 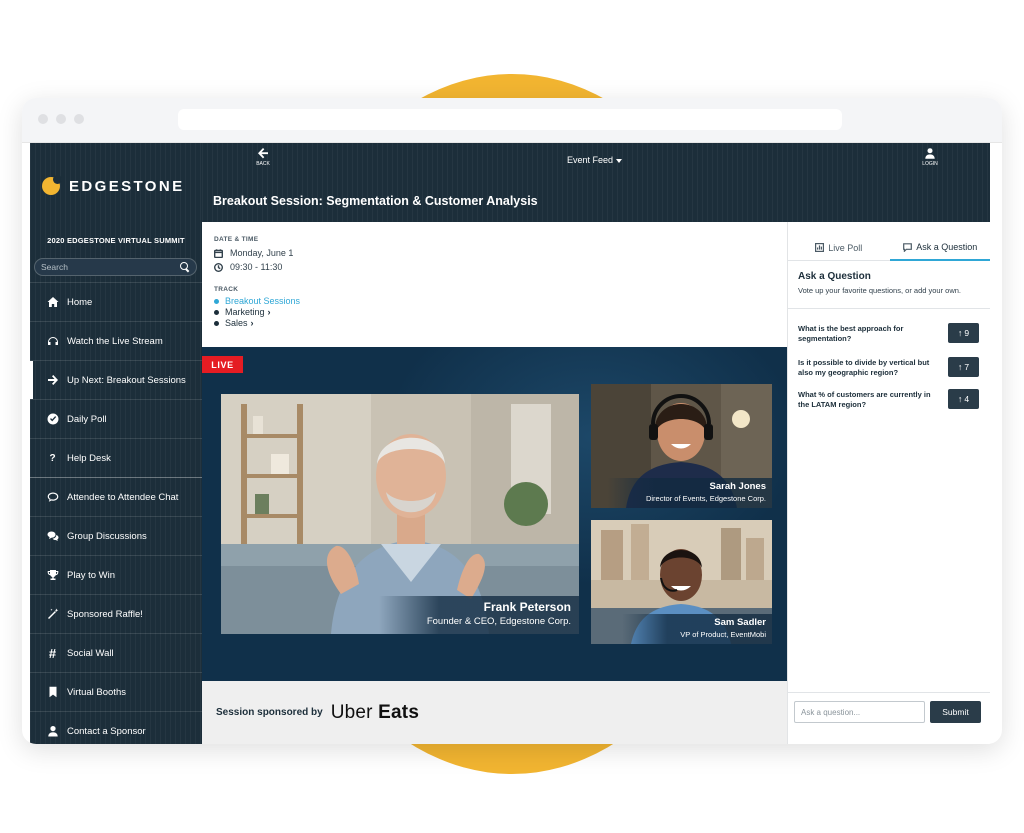 What do you see at coordinates (90, 653) in the screenshot?
I see `sidebar-item-label: Social Wall` at bounding box center [90, 653].